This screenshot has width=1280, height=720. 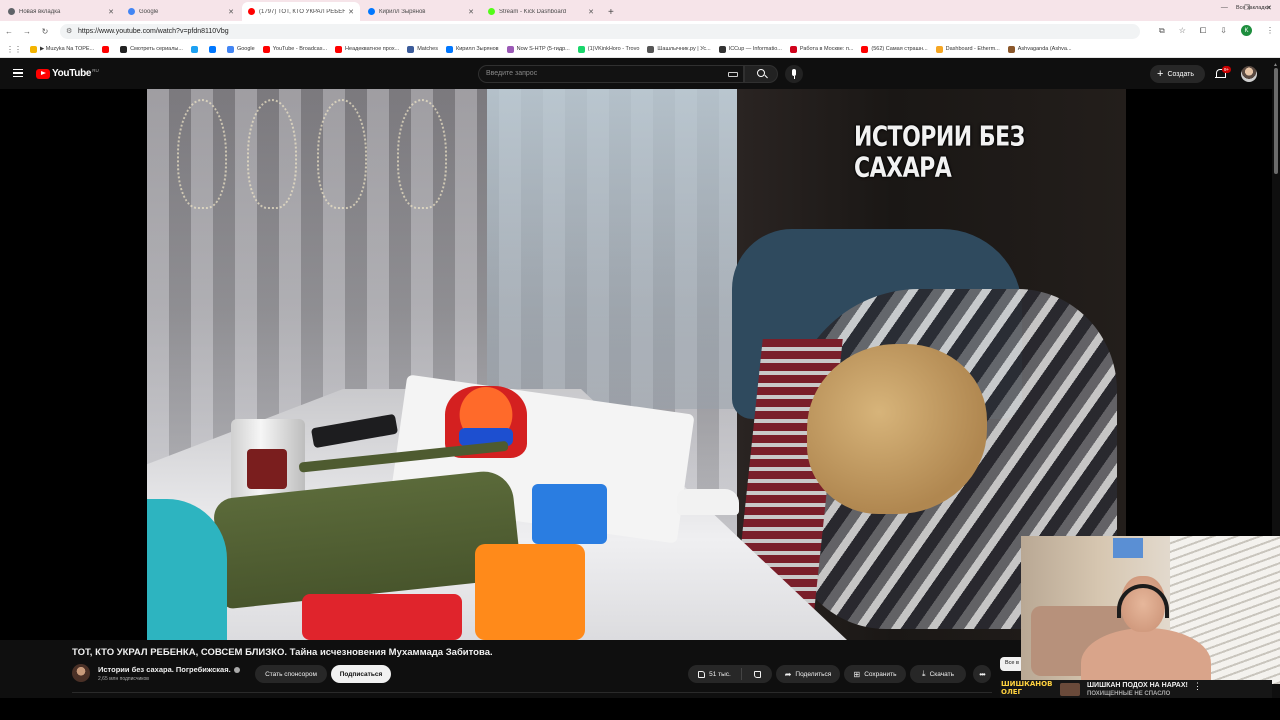 What do you see at coordinates (402, 11) in the screenshot?
I see `tab-title: Кирилл Зырянов` at bounding box center [402, 11].